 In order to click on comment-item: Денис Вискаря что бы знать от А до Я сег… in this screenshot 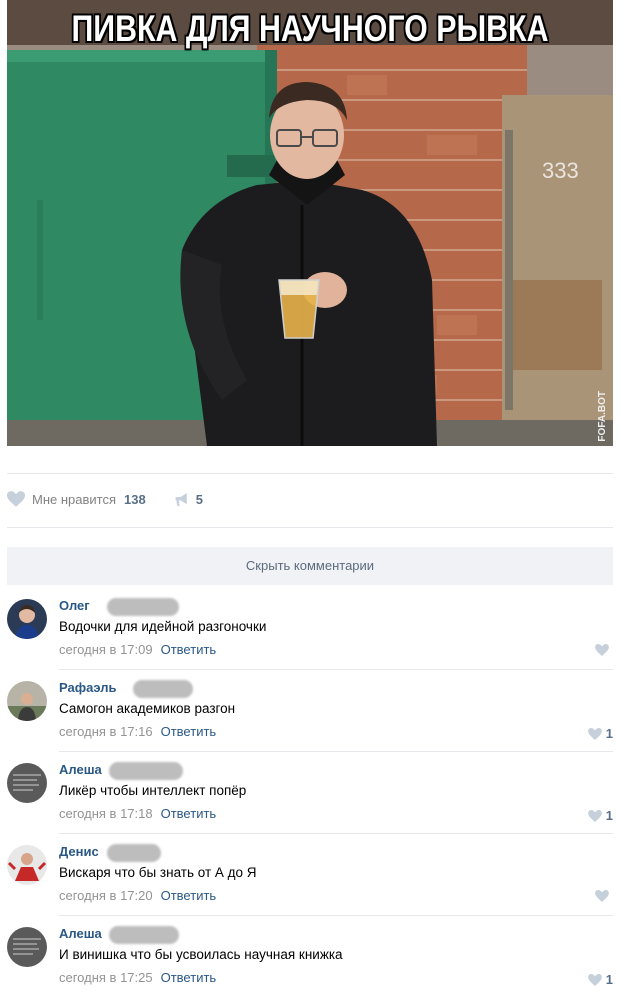, I will do `click(310, 875)`.